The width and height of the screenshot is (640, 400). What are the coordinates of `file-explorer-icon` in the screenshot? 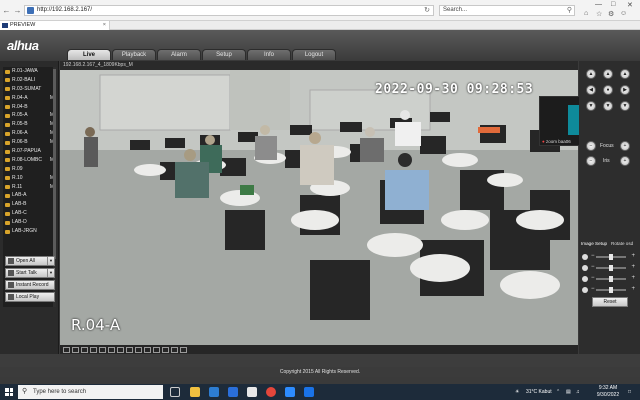 It's located at (195, 392).